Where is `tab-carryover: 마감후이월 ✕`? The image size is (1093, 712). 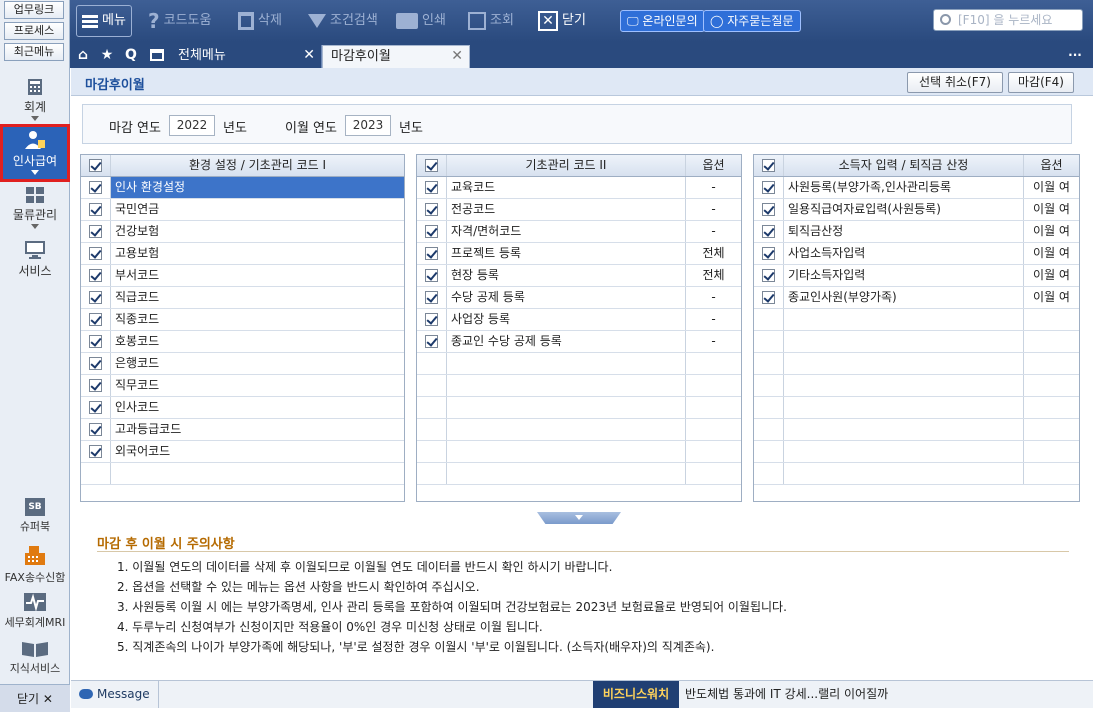 tab-carryover: 마감후이월 ✕ is located at coordinates (396, 56).